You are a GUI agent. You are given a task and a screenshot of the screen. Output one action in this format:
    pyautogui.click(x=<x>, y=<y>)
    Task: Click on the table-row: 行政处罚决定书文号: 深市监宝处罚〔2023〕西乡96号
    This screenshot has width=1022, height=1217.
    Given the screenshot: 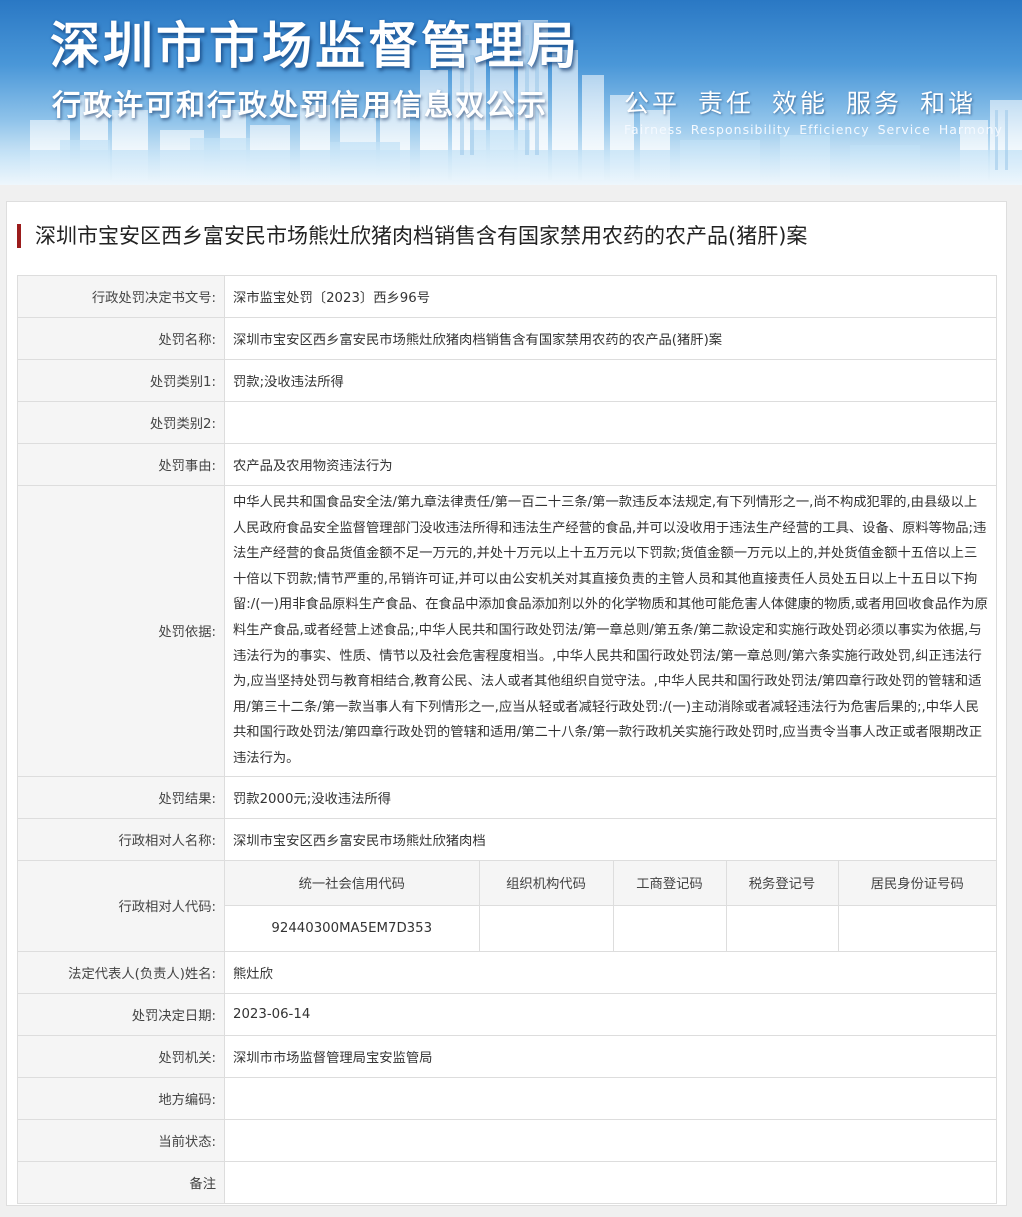 What is the action you would take?
    pyautogui.click(x=507, y=296)
    